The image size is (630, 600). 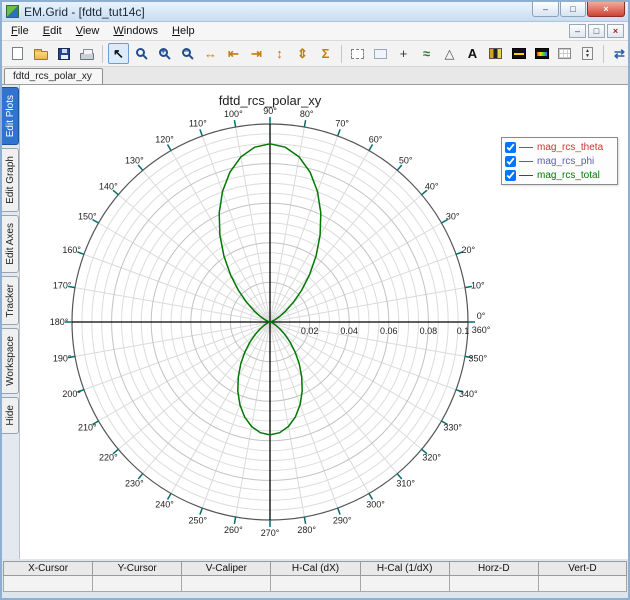 I want to click on fit-vertical-icon: ⇕, so click(x=302, y=53).